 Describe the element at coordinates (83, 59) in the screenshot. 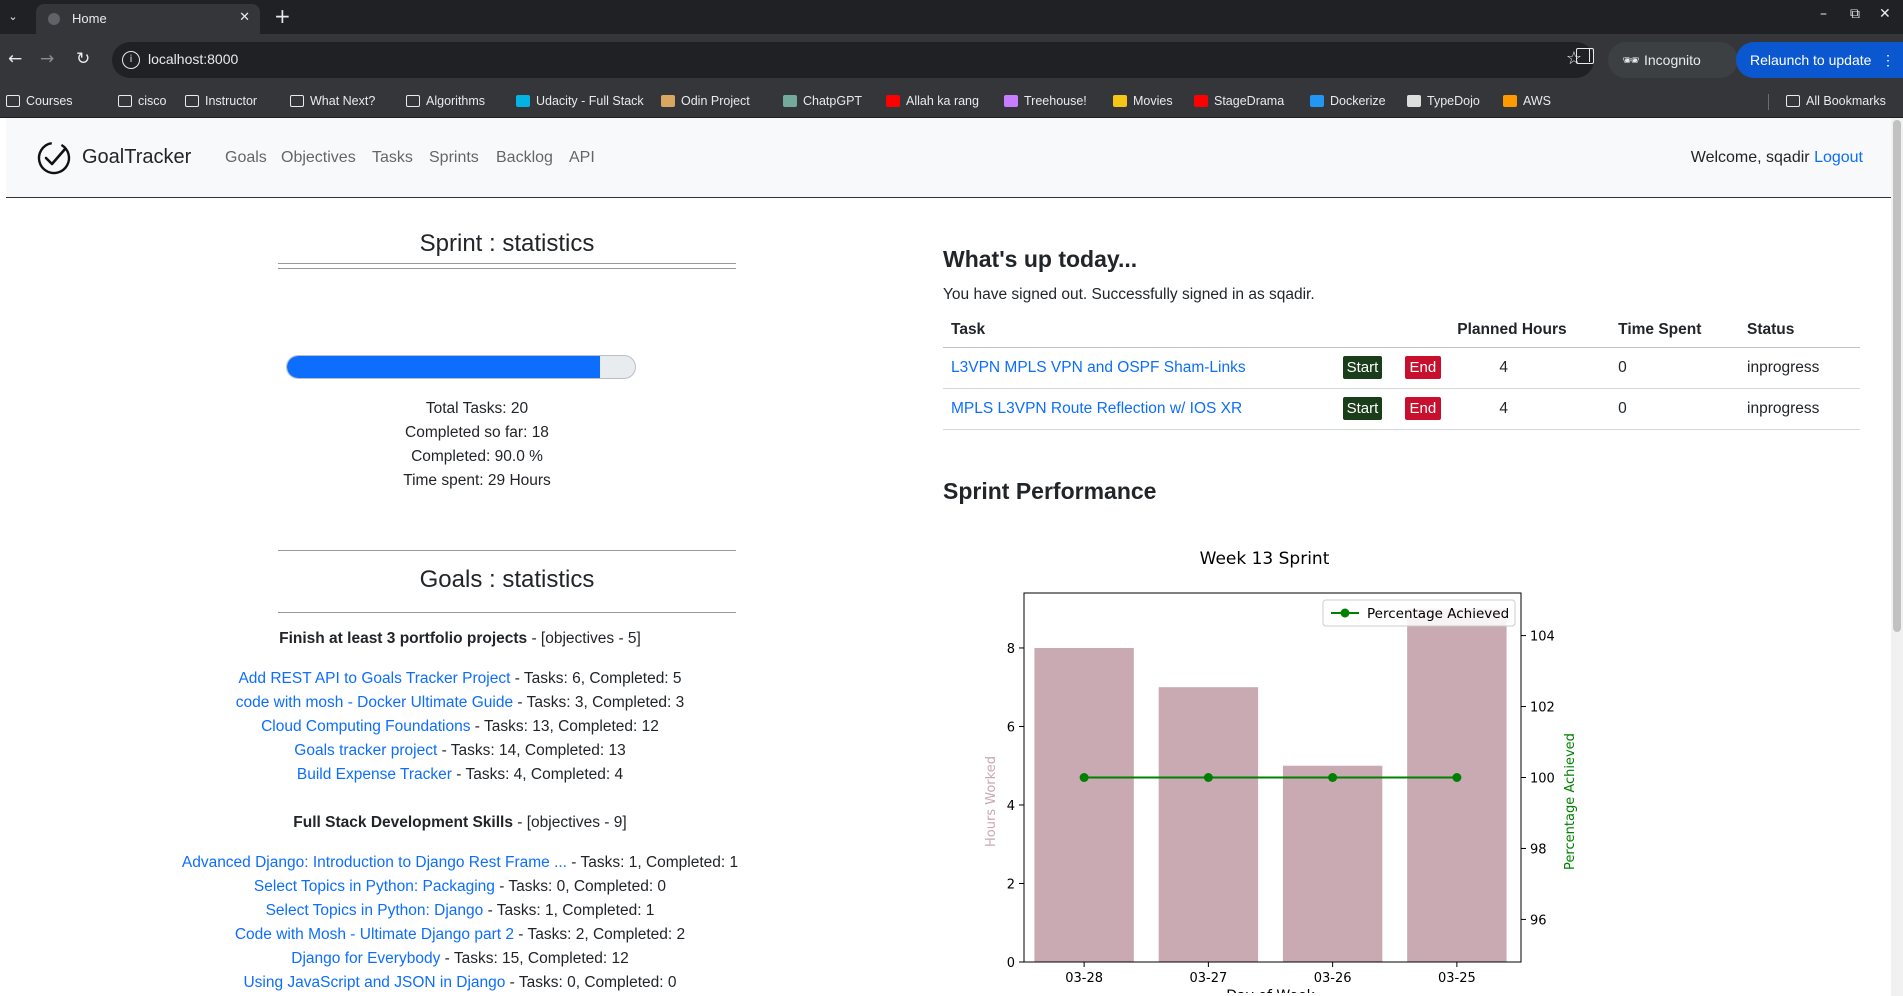

I see `reload-icon: ↻` at that location.